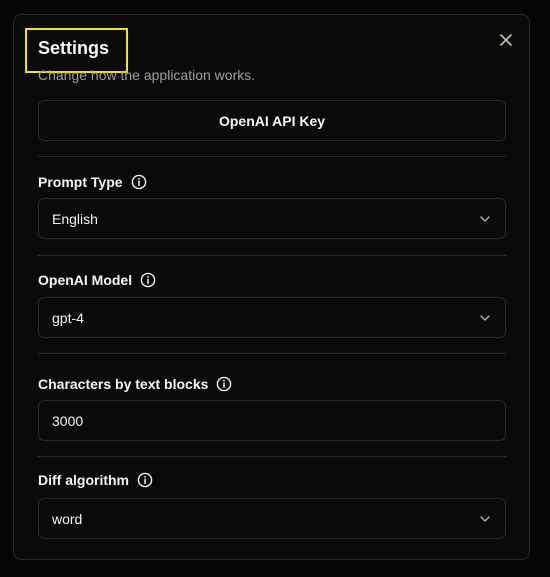 The image size is (550, 577). Describe the element at coordinates (74, 48) in the screenshot. I see `dialog-title: Settings` at that location.